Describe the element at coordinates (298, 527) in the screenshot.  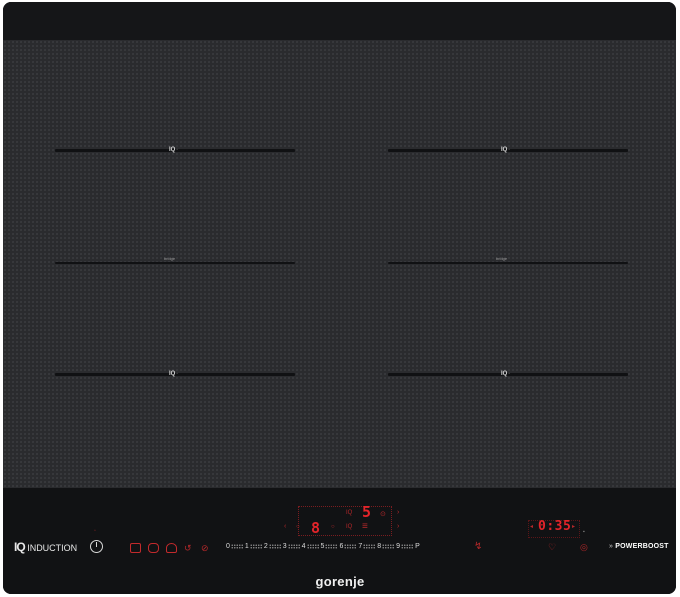
I see `zone-indicator-left: ○` at that location.